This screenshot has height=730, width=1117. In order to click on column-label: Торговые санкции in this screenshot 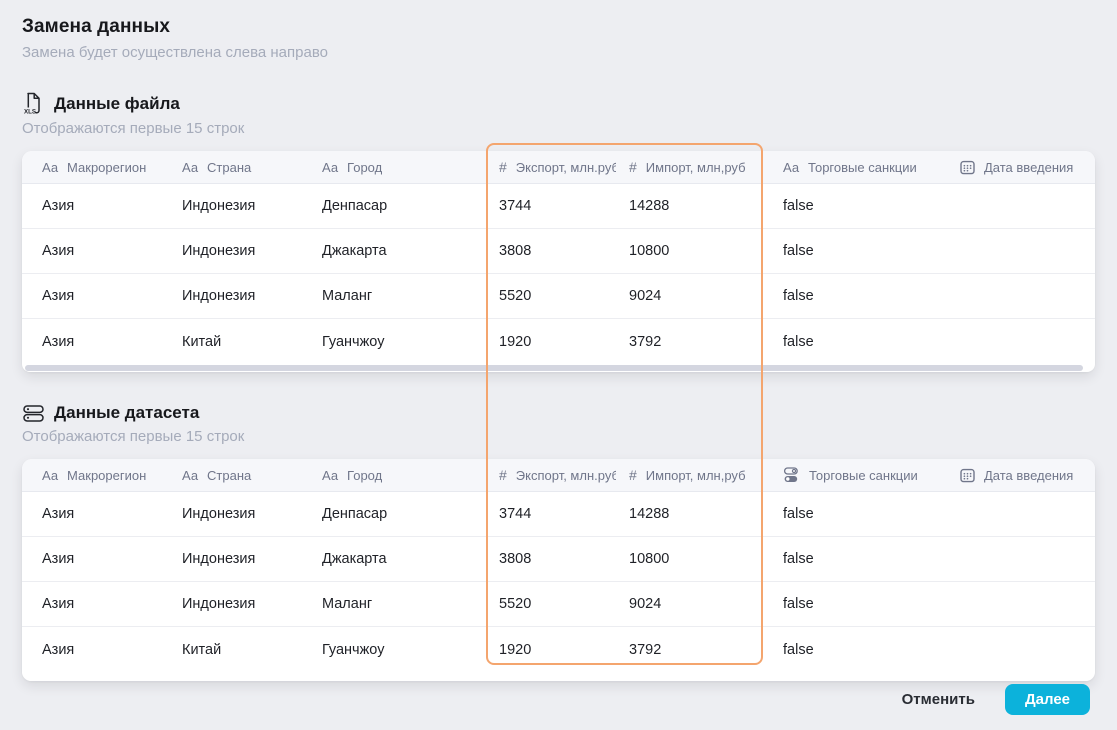, I will do `click(862, 167)`.